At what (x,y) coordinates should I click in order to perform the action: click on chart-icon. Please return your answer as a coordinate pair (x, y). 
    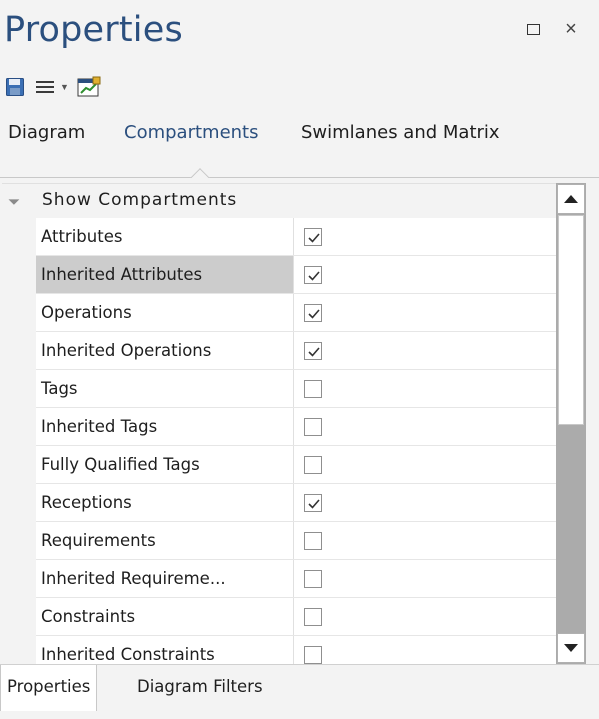
    Looking at the image, I should click on (89, 87).